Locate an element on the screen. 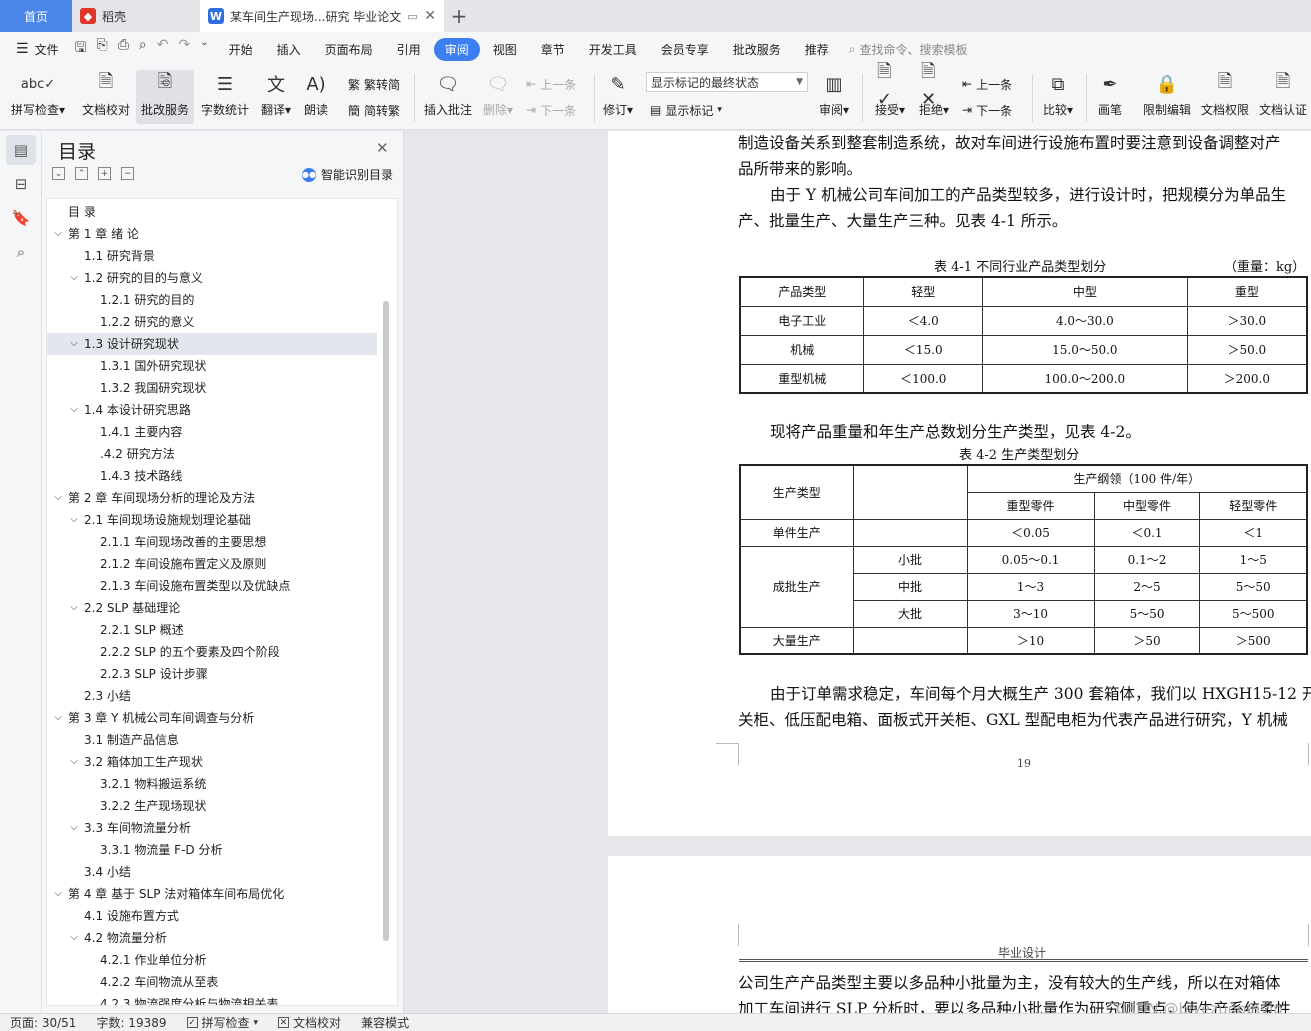 This screenshot has width=1311, height=1031. toc-item: 4.1 设施布置方式 is located at coordinates (212, 916).